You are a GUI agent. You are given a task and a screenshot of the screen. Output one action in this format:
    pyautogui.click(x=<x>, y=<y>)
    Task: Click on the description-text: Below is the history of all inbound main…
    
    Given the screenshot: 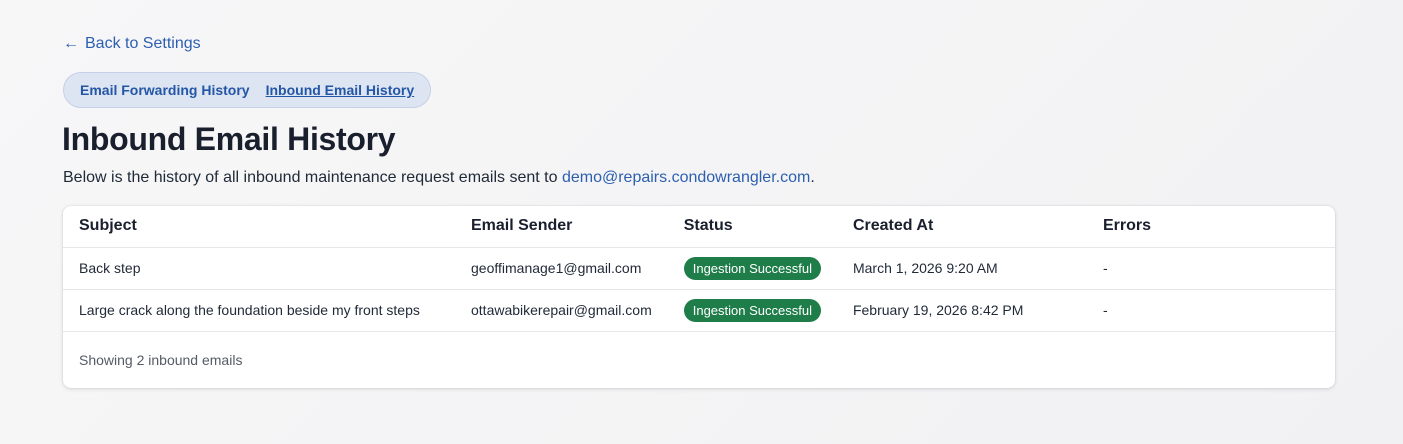 What is the action you would take?
    pyautogui.click(x=312, y=177)
    